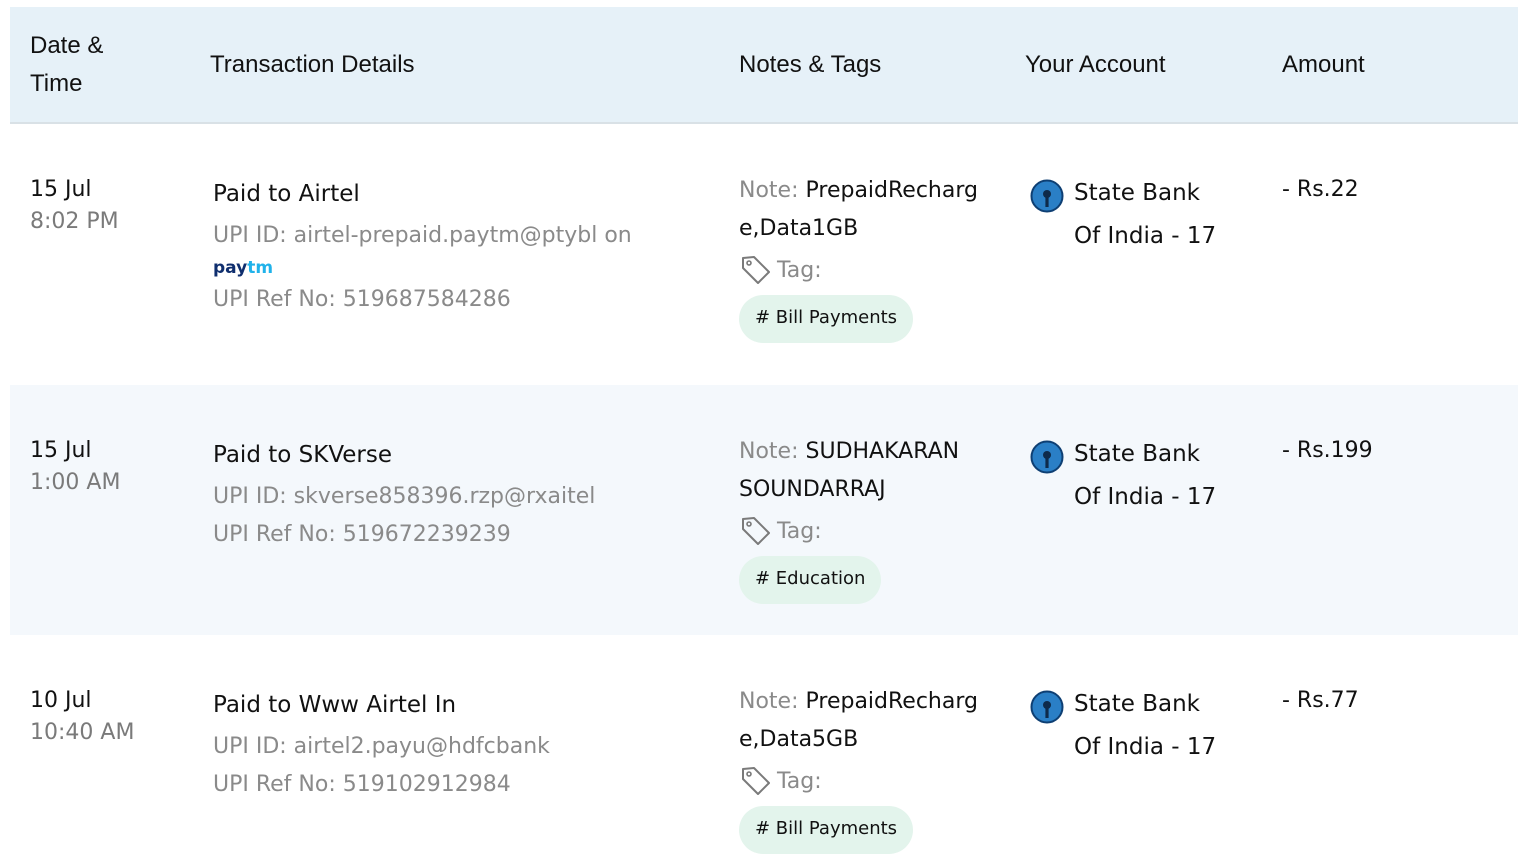  What do you see at coordinates (861, 721) in the screenshot?
I see `transaction-note: Note: PrepaidRecharge,Data5GB` at bounding box center [861, 721].